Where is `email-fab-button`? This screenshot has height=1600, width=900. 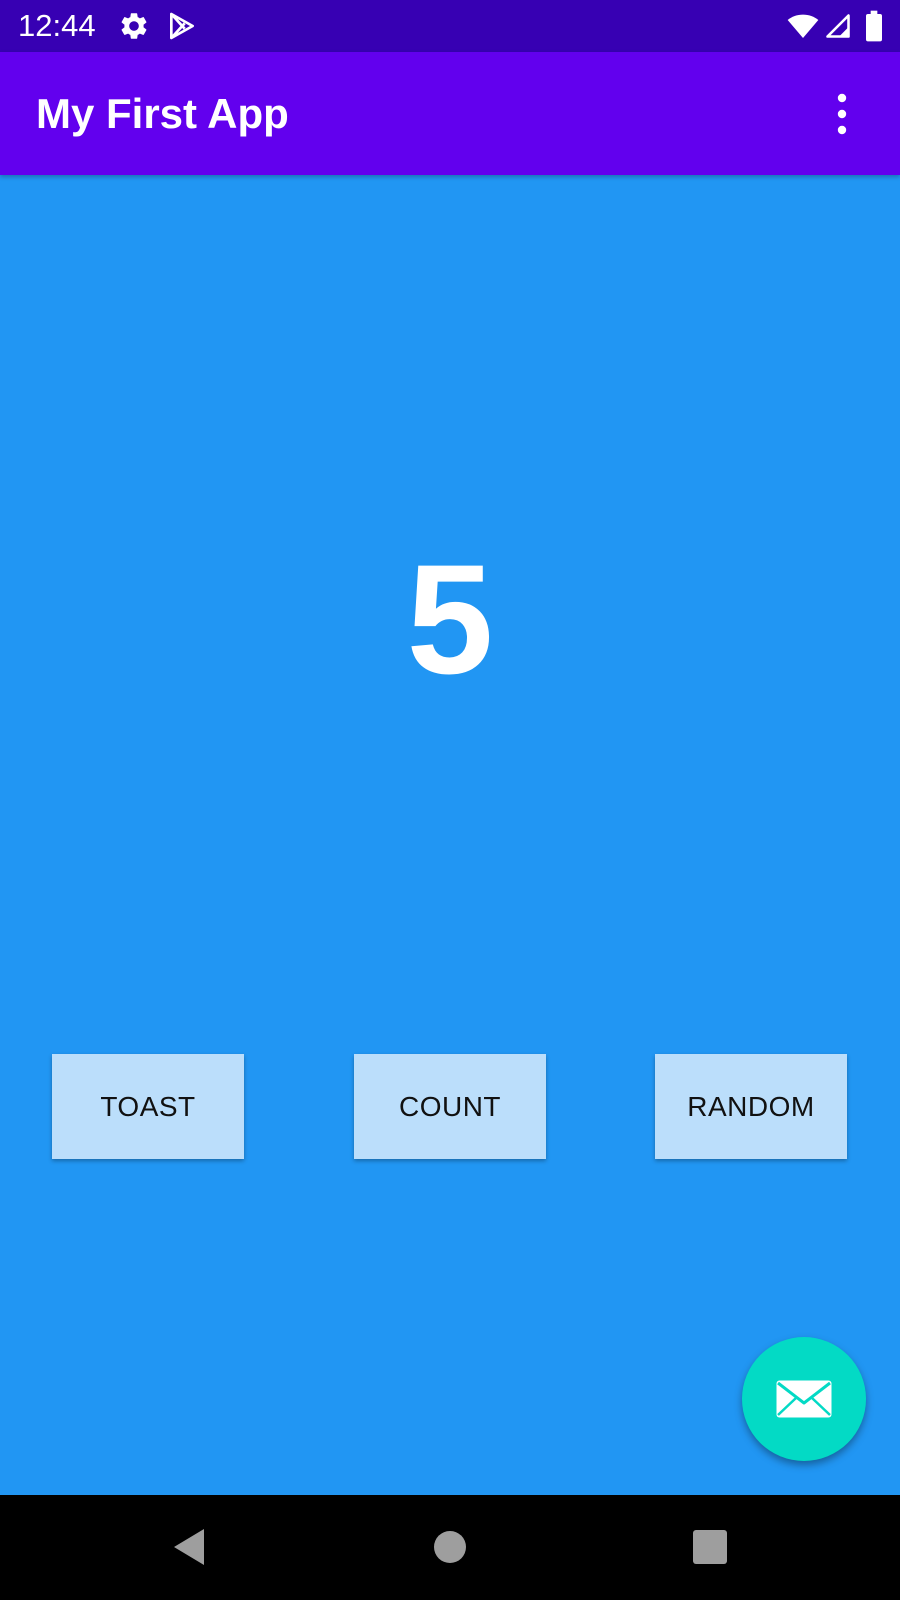 email-fab-button is located at coordinates (804, 1399).